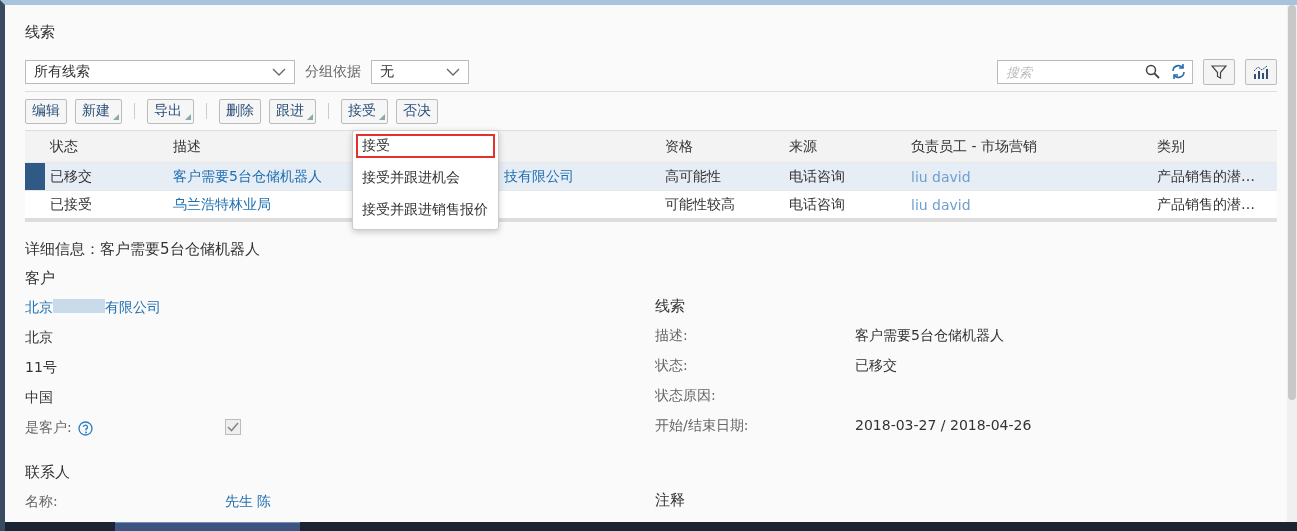  What do you see at coordinates (292, 111) in the screenshot?
I see `toolbar-button: 跟进` at bounding box center [292, 111].